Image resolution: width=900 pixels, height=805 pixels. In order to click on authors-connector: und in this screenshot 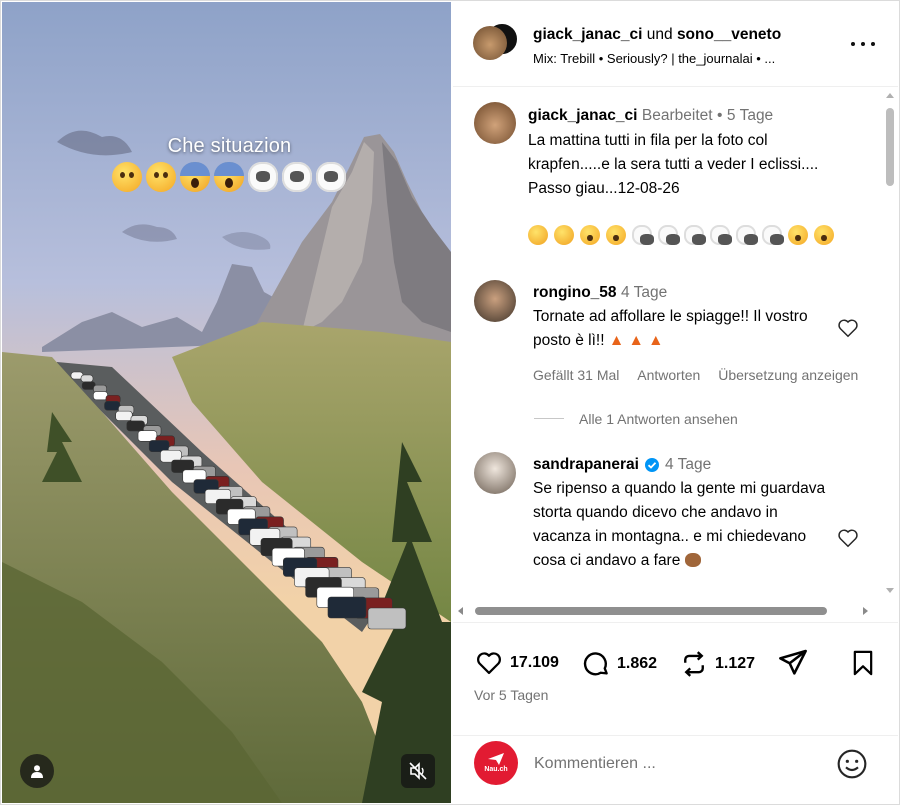, I will do `click(659, 34)`.